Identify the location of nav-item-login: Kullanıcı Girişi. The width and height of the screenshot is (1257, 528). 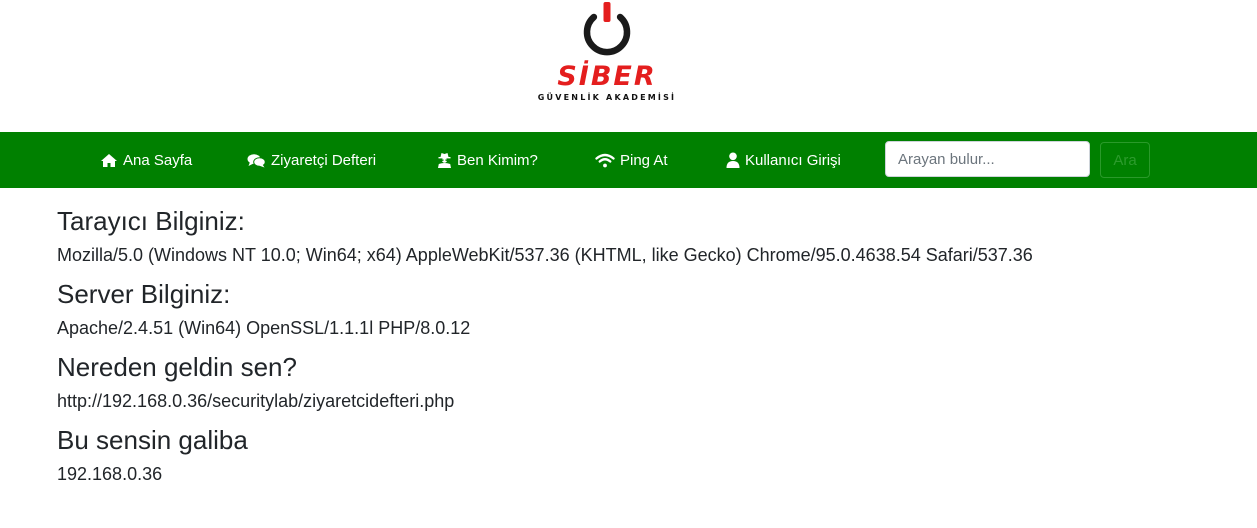
(783, 160).